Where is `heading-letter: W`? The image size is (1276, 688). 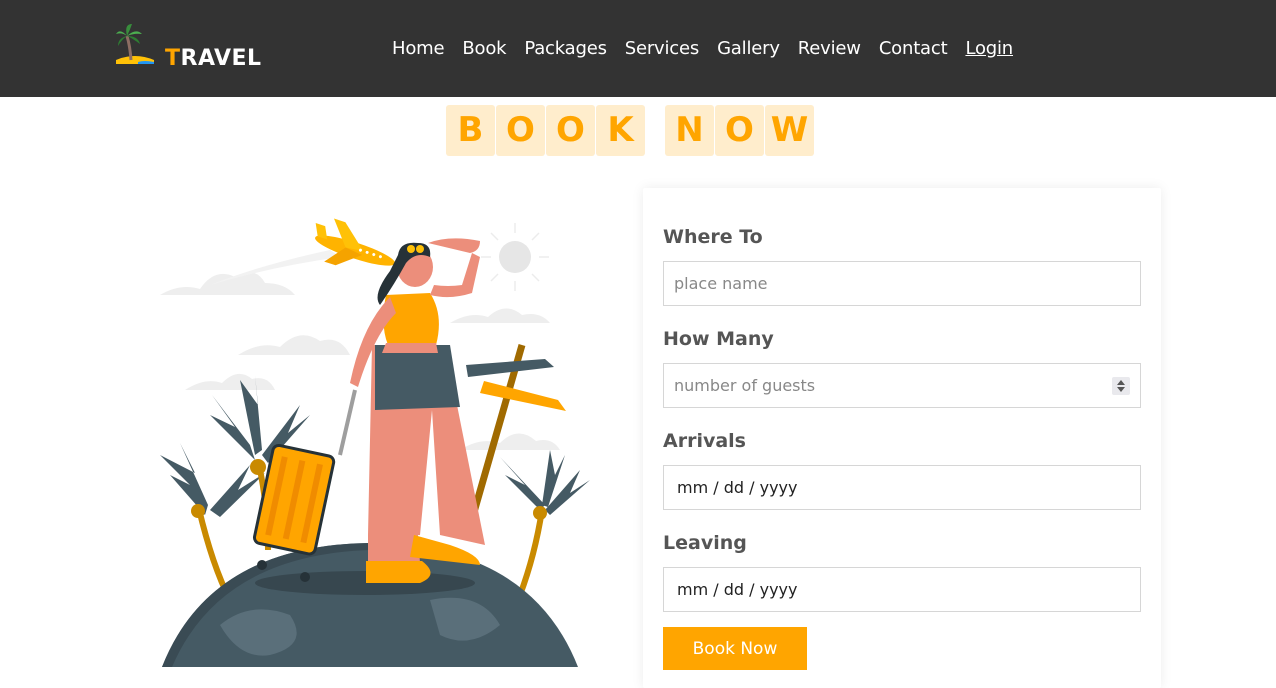 heading-letter: W is located at coordinates (789, 130).